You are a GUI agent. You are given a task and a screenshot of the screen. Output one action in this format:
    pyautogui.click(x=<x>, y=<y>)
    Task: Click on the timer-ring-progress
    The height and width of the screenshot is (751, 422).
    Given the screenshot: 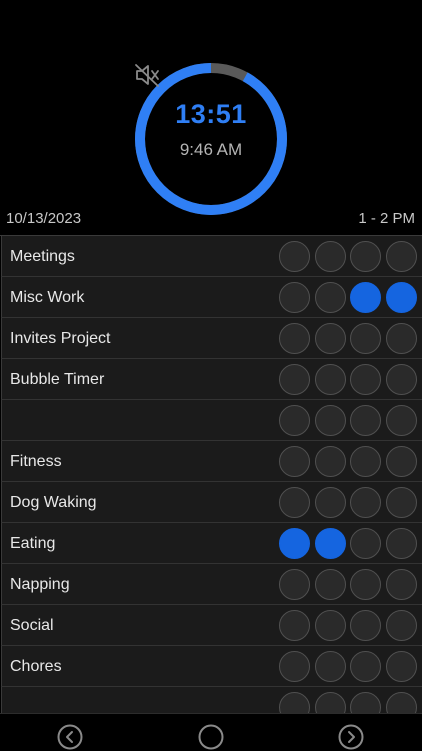 What is the action you would take?
    pyautogui.click(x=211, y=139)
    